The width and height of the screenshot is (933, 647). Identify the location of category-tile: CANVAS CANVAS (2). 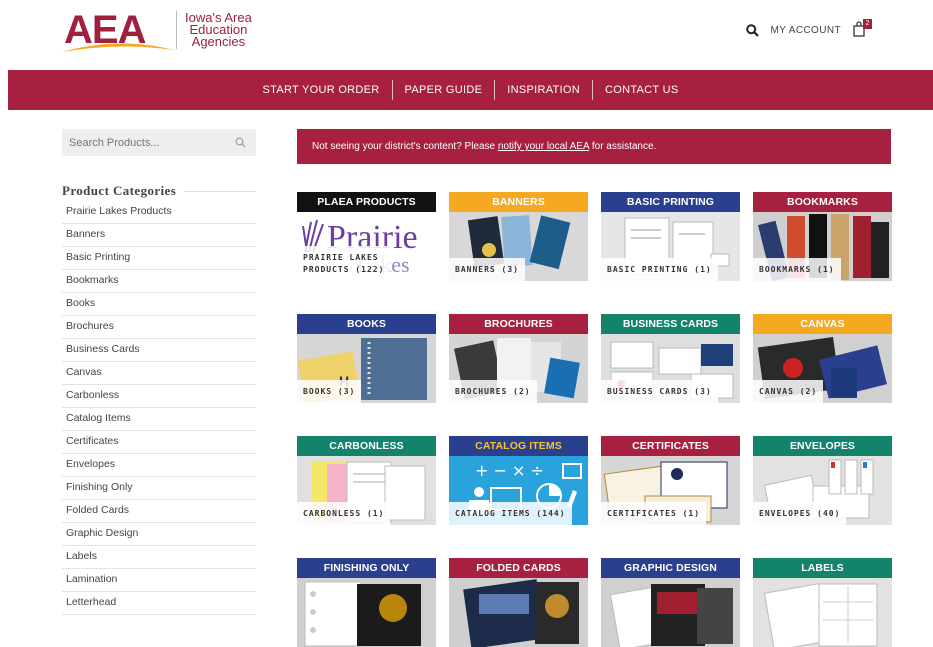
(822, 358).